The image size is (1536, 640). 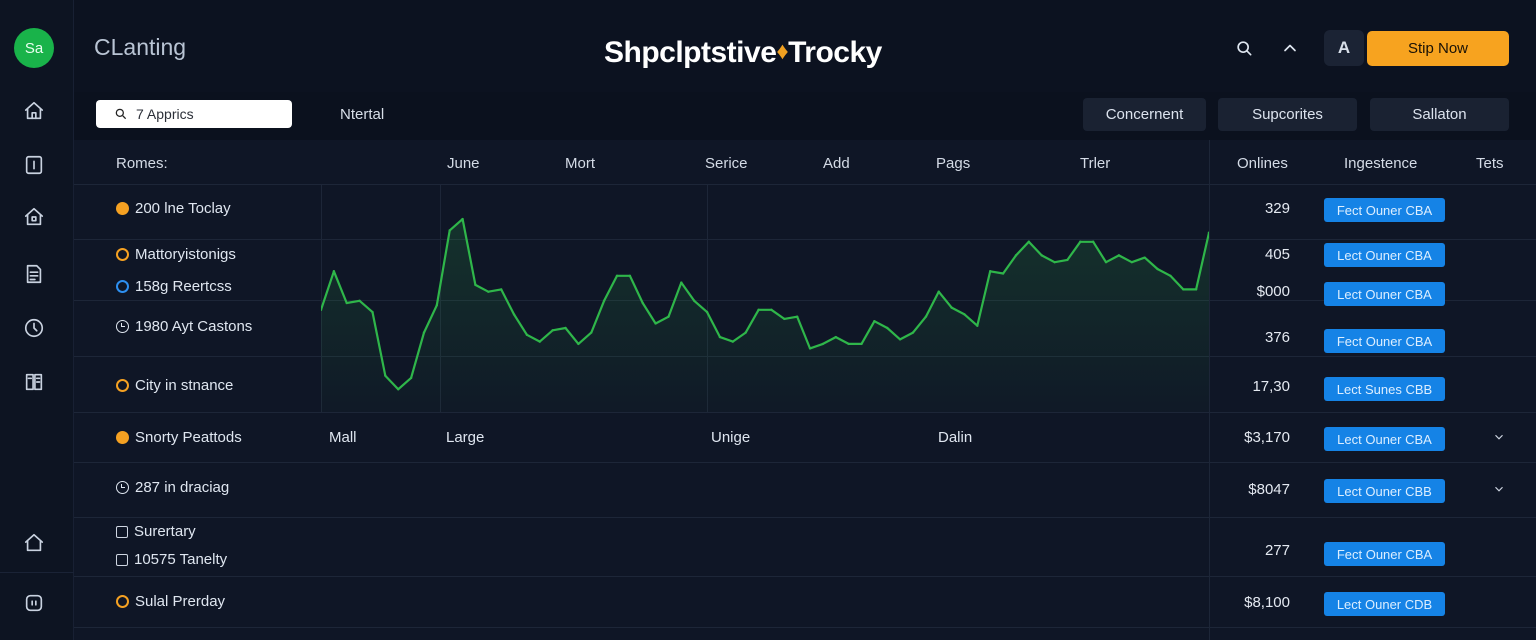 I want to click on tab-sallaton: Sallaton, so click(x=1439, y=114).